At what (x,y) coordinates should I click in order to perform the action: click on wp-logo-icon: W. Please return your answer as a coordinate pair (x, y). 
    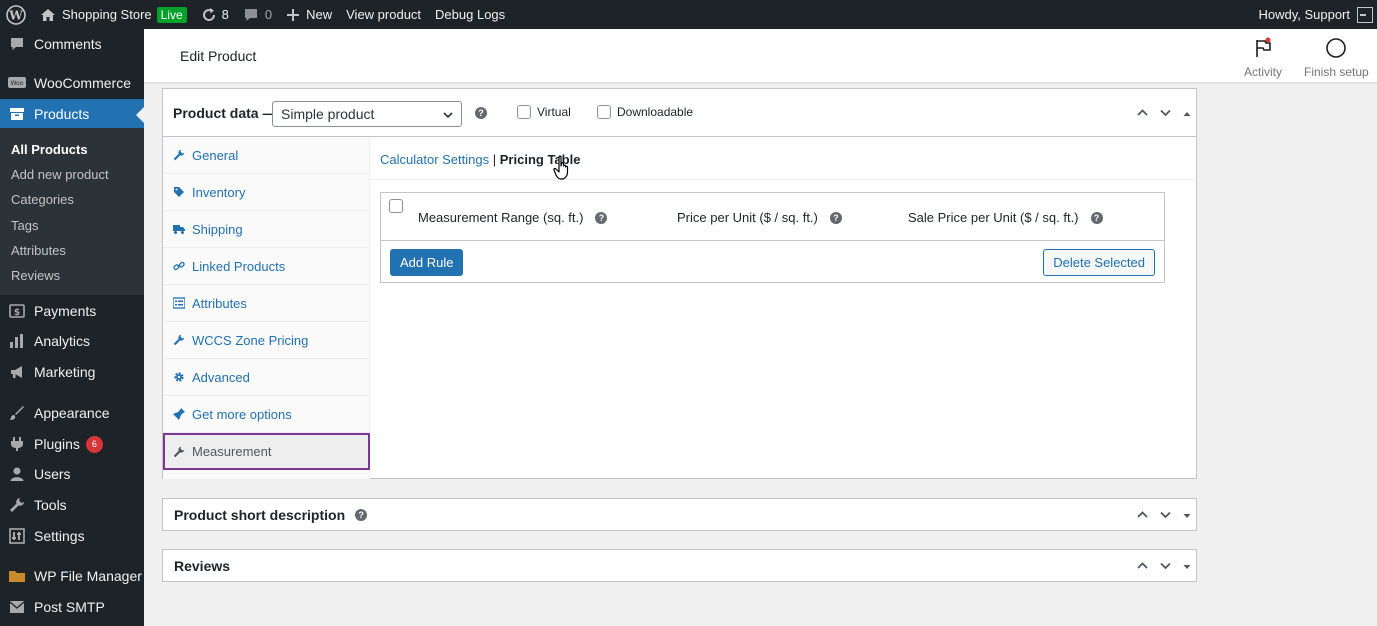
    Looking at the image, I should click on (16, 14).